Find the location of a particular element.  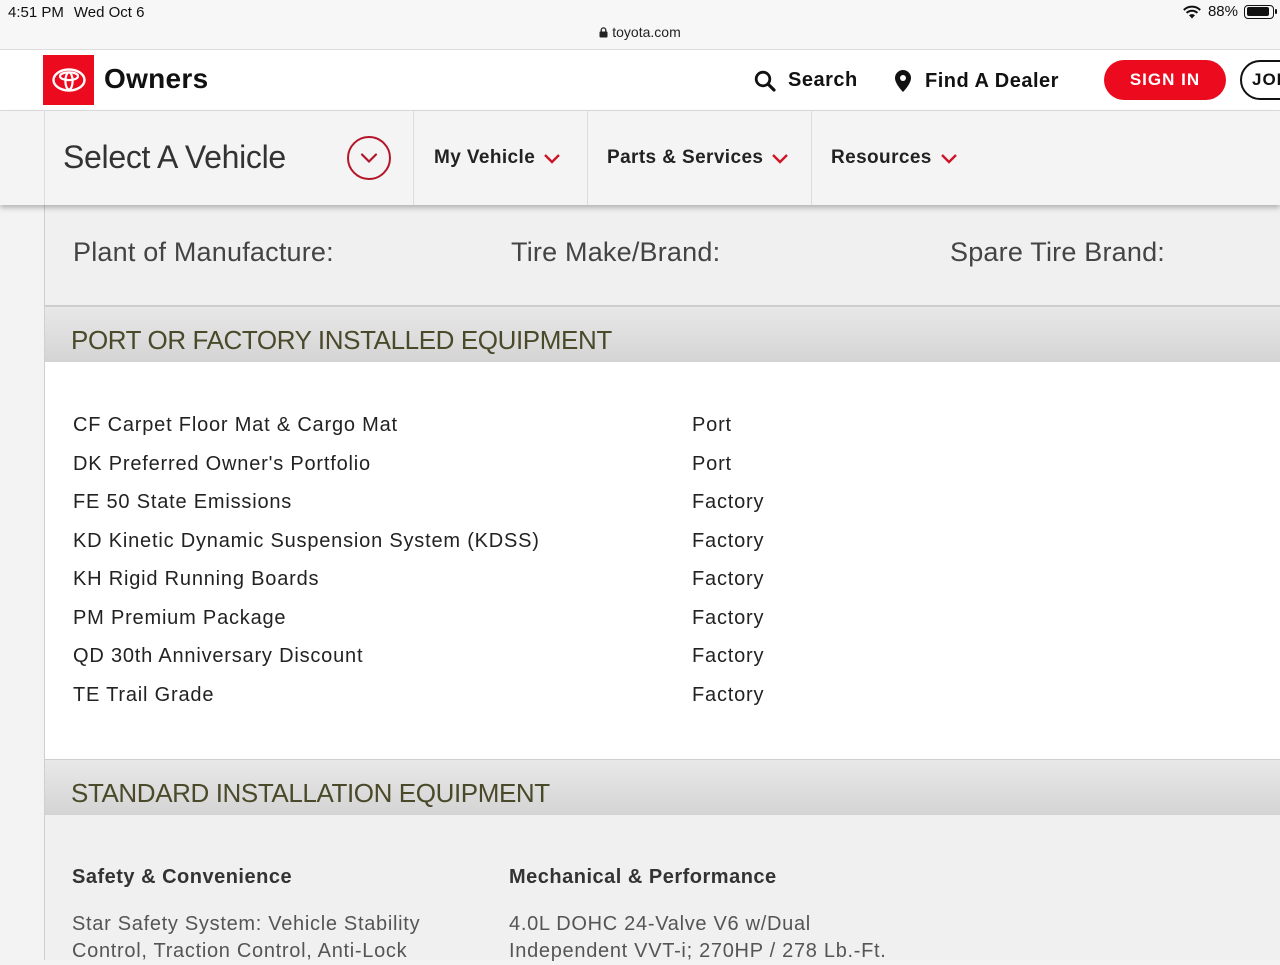

equipment-name: PM Premium Package is located at coordinates (180, 617).